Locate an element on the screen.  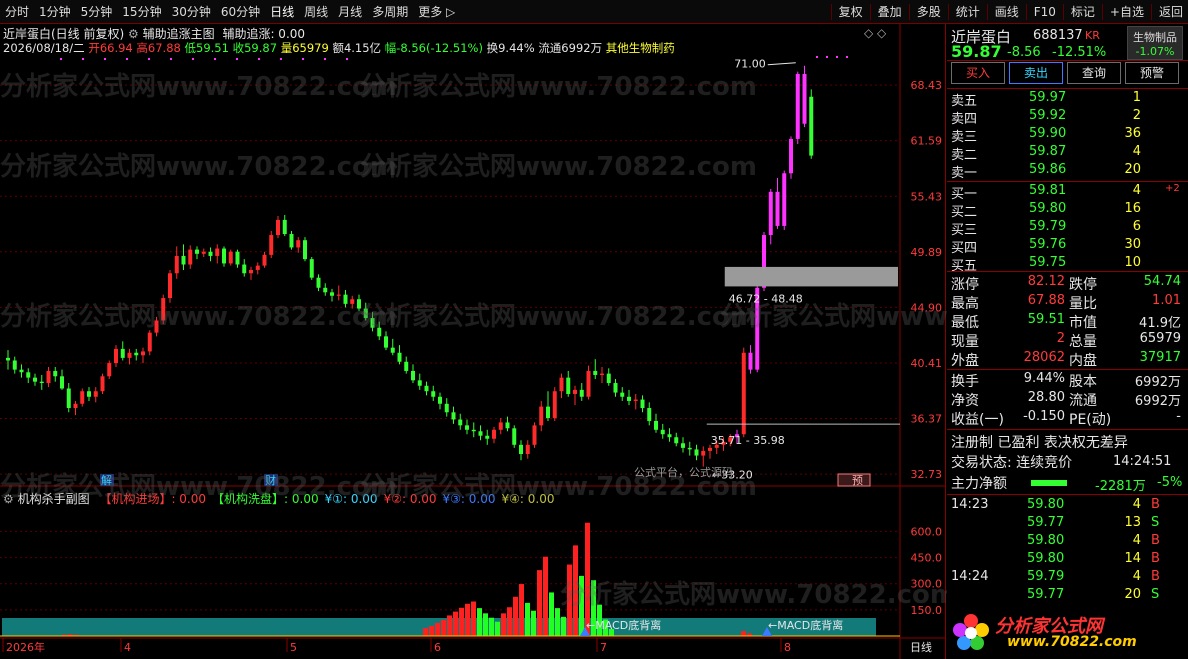
bid-row: 买二 59.80 16 is located at coordinates (1067, 210).